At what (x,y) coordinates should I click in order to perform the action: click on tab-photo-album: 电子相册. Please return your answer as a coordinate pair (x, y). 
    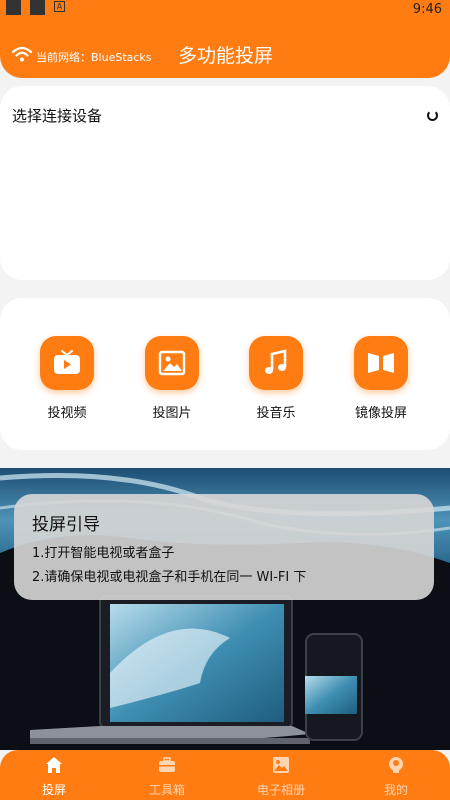
    Looking at the image, I should click on (281, 777).